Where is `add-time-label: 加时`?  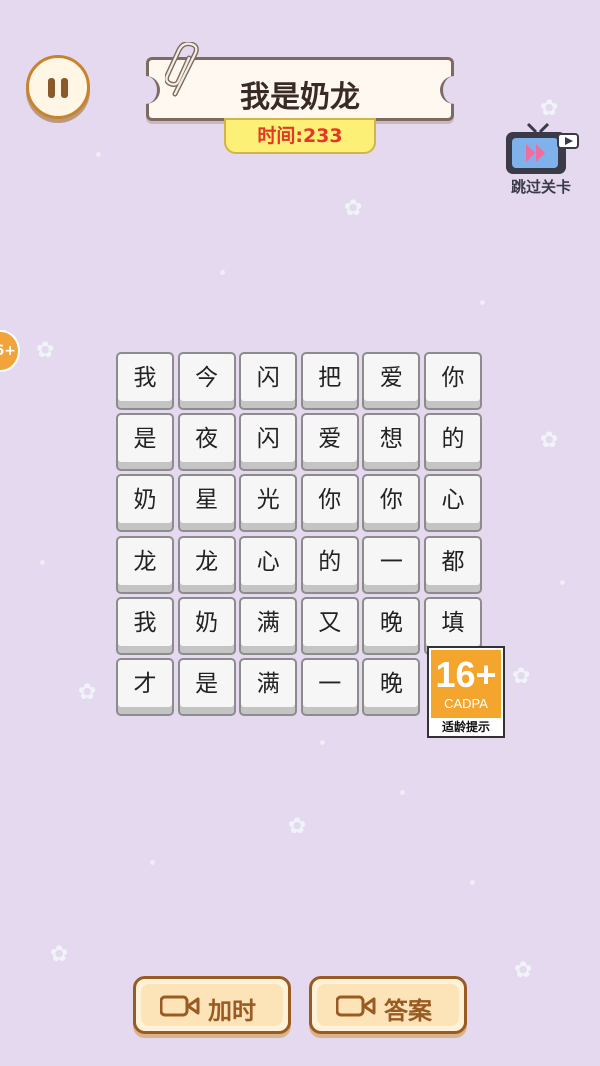
add-time-label: 加时 is located at coordinates (232, 1011).